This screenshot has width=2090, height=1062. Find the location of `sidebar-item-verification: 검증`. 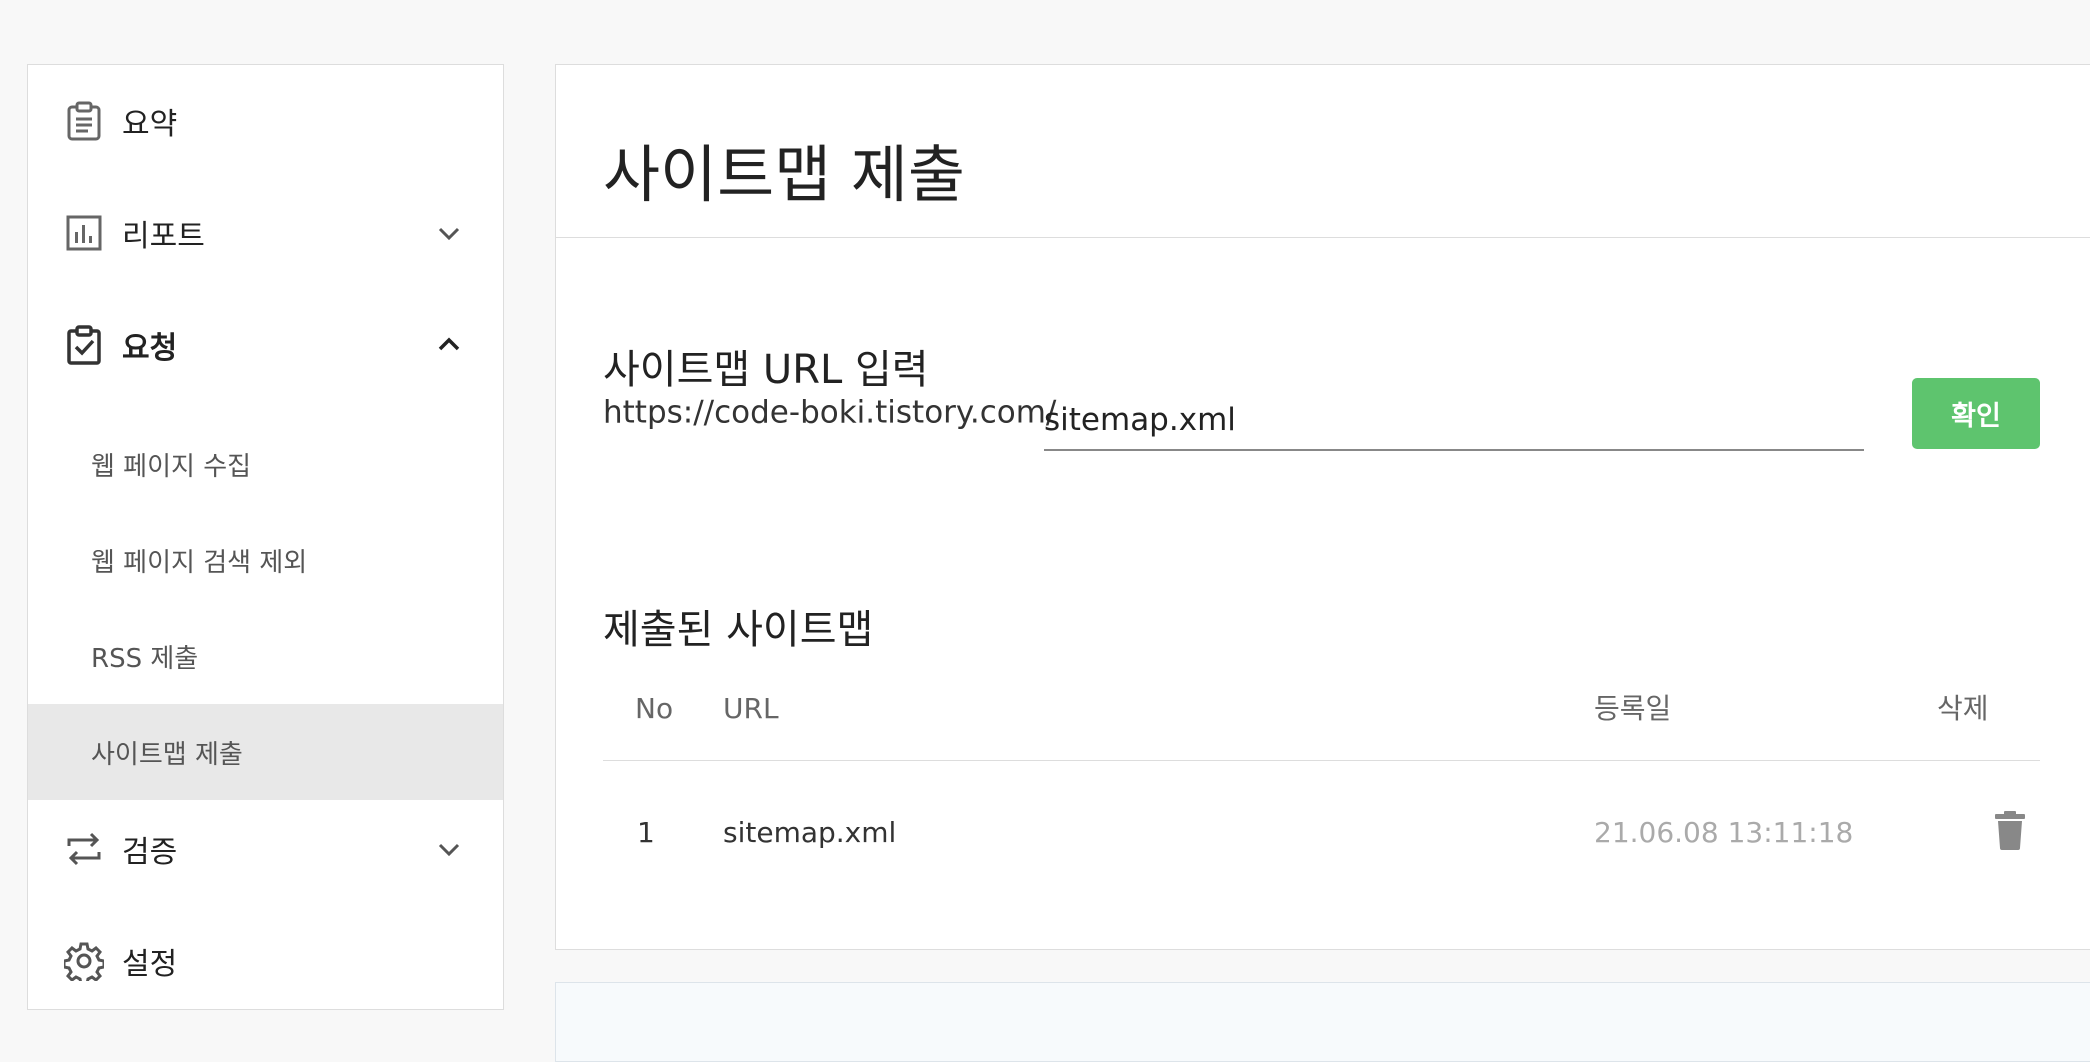

sidebar-item-verification: 검증 is located at coordinates (265, 849).